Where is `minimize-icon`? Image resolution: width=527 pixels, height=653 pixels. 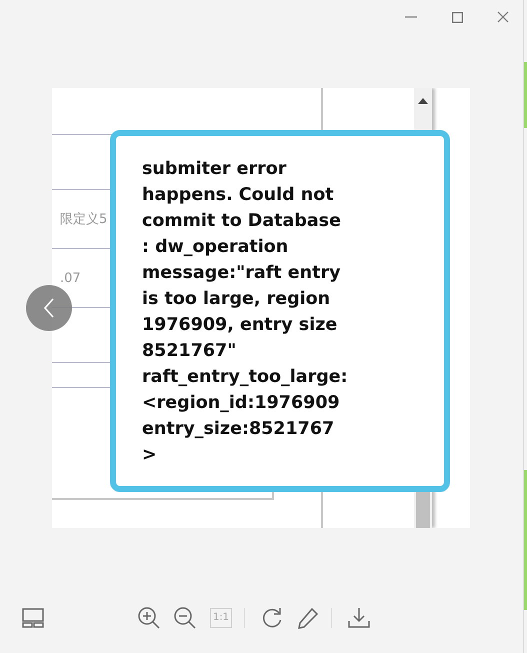 minimize-icon is located at coordinates (411, 17).